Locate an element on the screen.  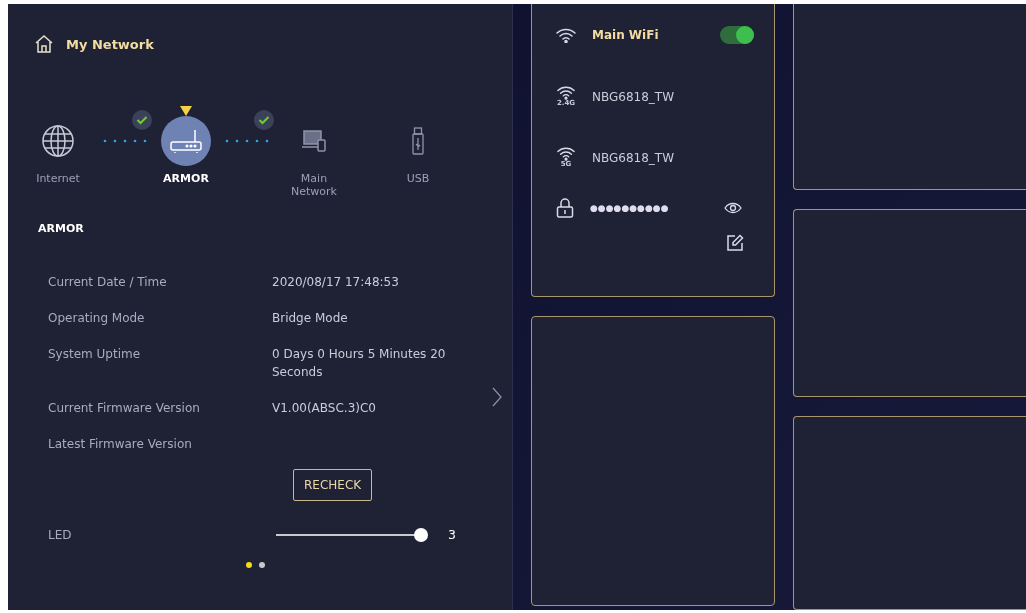
wifi-icon is located at coordinates (566, 35).